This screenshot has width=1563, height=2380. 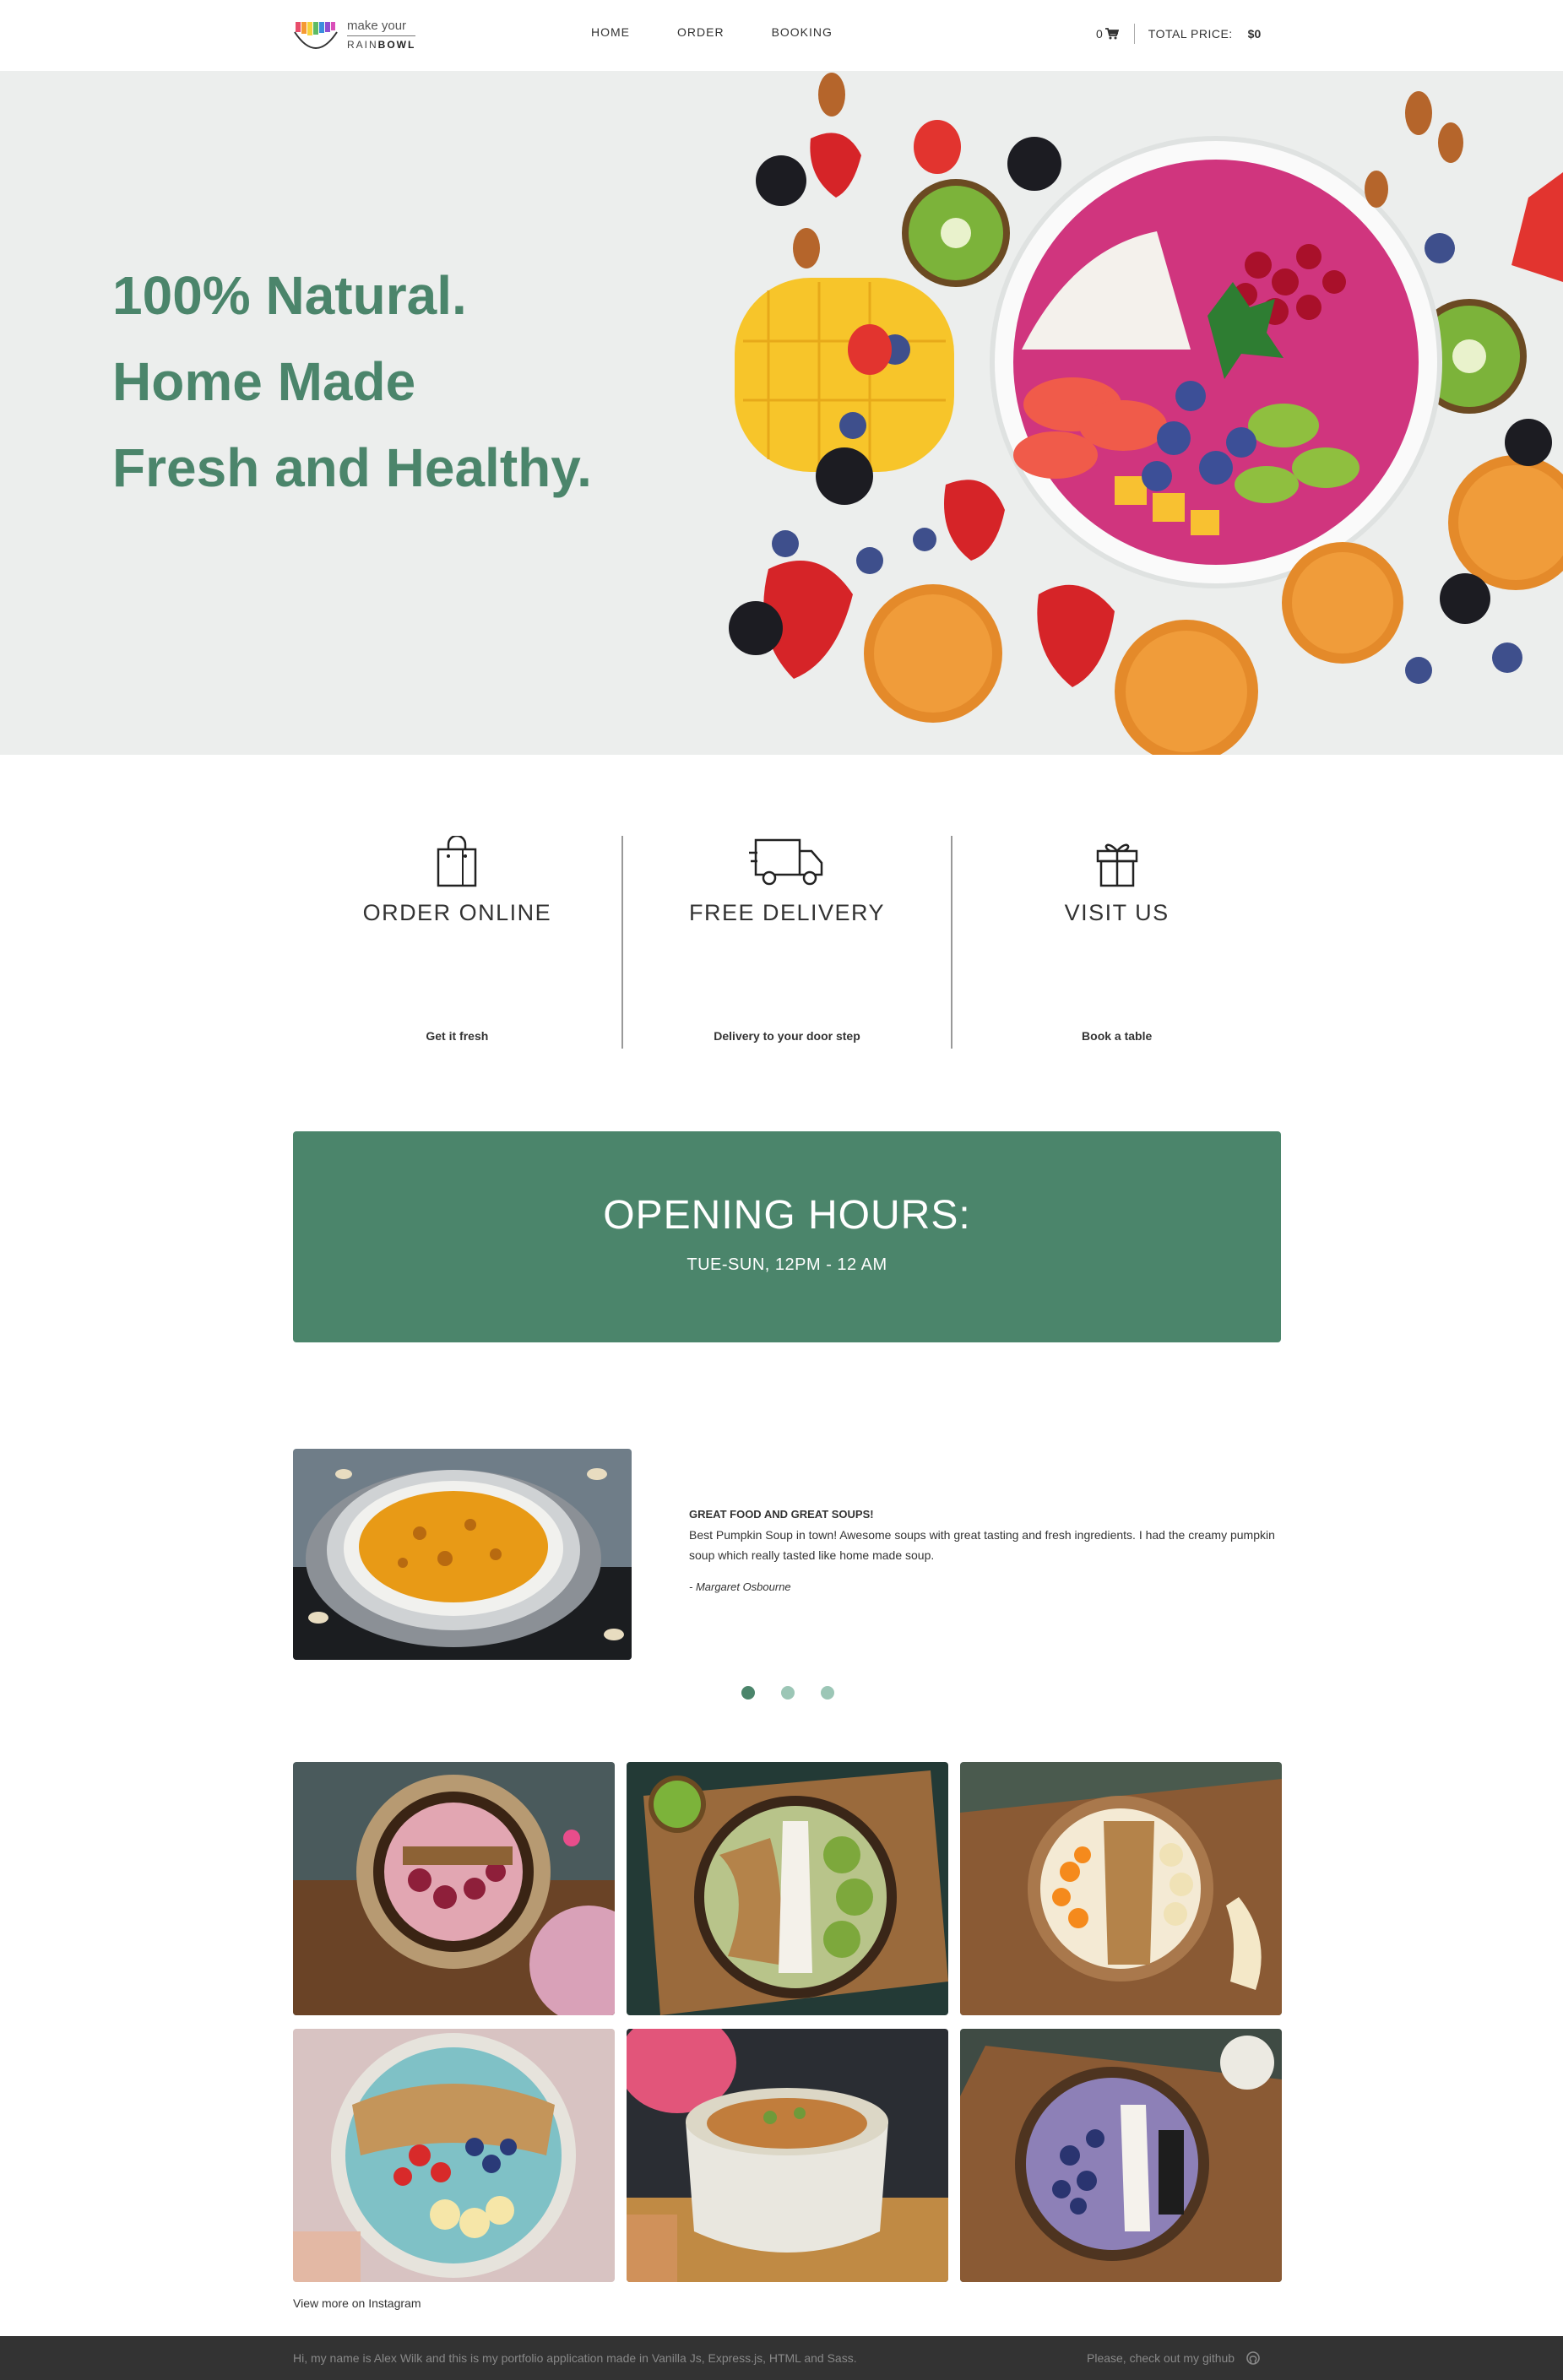 What do you see at coordinates (787, 1264) in the screenshot?
I see `opening-hours-time: TUE-SUN, 12PM - 12 AM` at bounding box center [787, 1264].